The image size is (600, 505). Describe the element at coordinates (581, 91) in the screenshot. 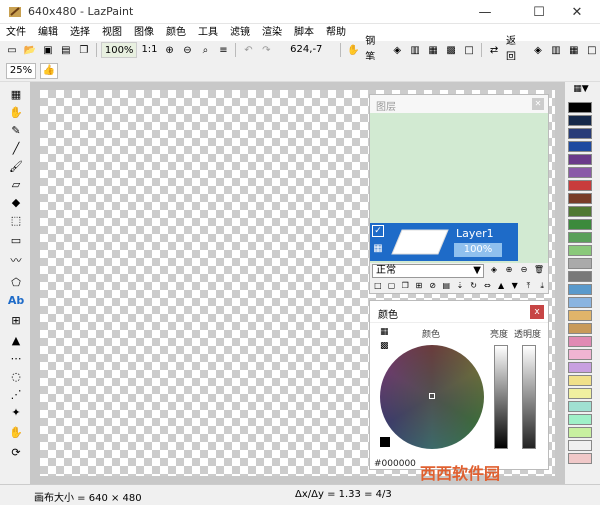

I see `palette-menu-icon: ▦▼` at that location.